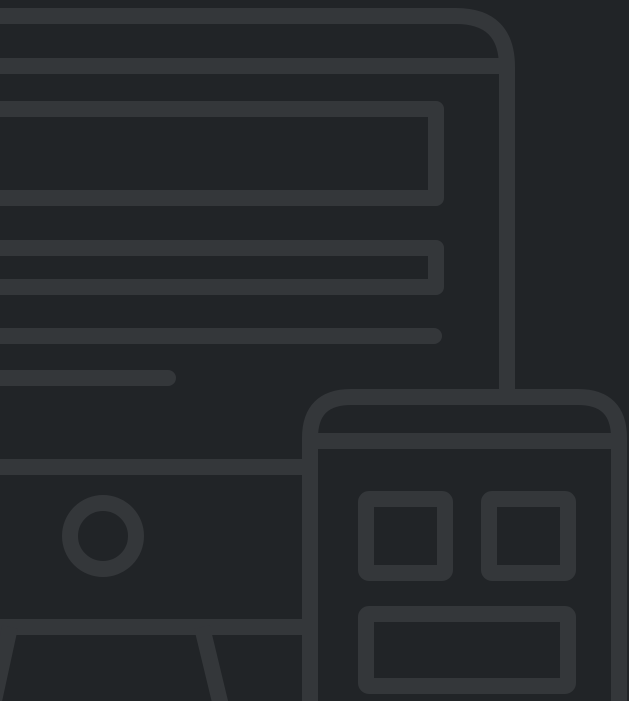 This screenshot has width=629, height=701. Describe the element at coordinates (467, 650) in the screenshot. I see `mobile-wide-block` at that location.